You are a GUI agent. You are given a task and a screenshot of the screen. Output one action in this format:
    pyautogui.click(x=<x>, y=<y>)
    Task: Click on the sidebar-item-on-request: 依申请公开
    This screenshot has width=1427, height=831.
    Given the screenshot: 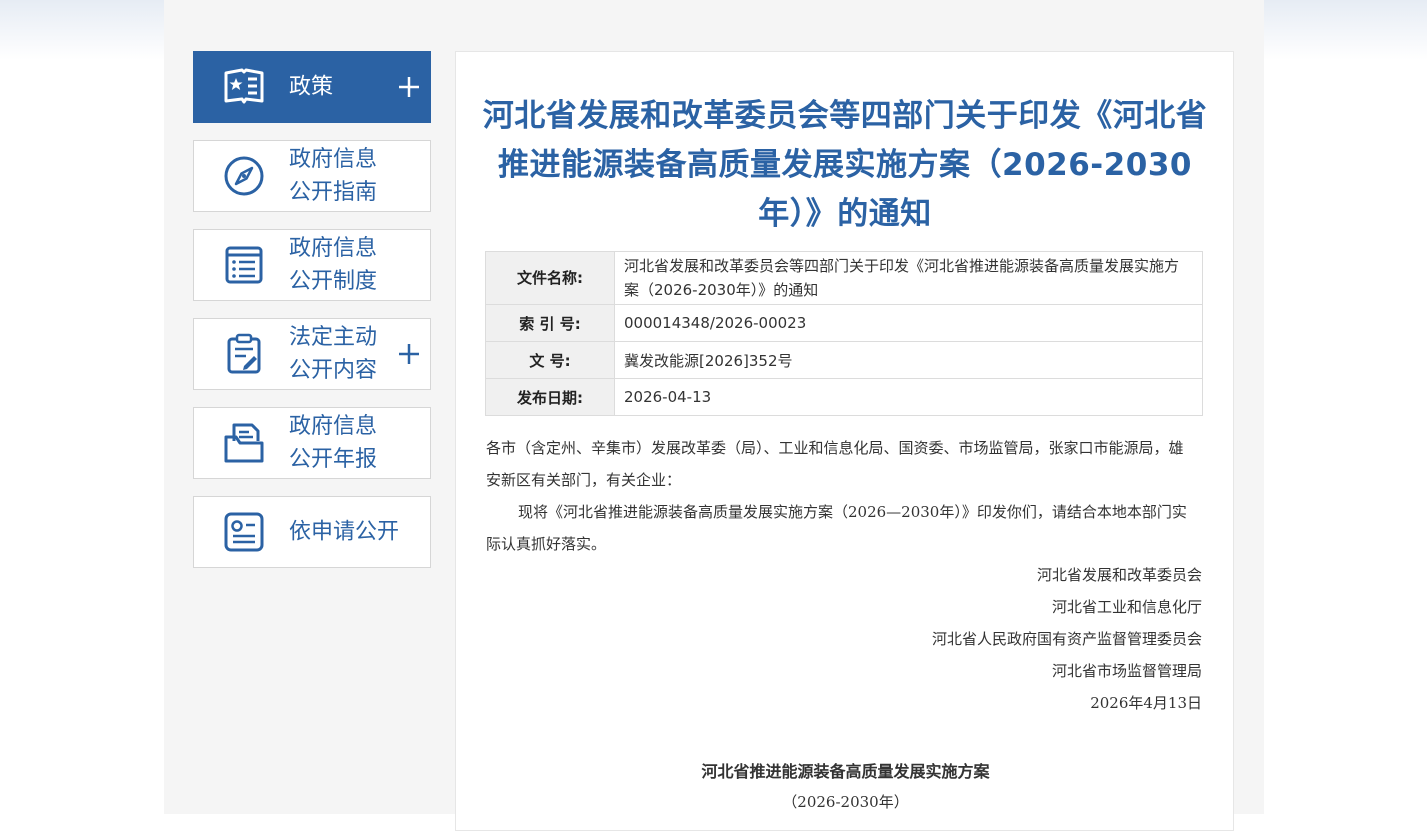 What is the action you would take?
    pyautogui.click(x=312, y=532)
    